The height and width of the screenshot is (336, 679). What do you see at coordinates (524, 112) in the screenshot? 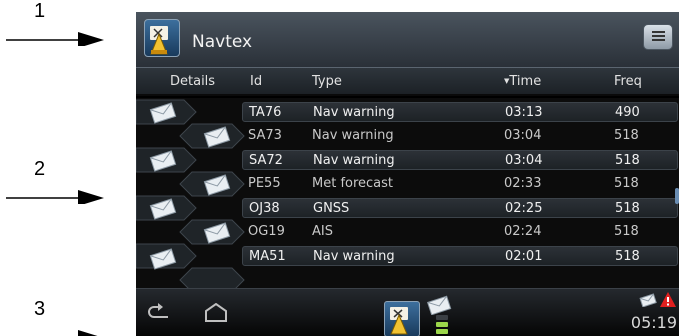
I see `cell-time: 03:13` at bounding box center [524, 112].